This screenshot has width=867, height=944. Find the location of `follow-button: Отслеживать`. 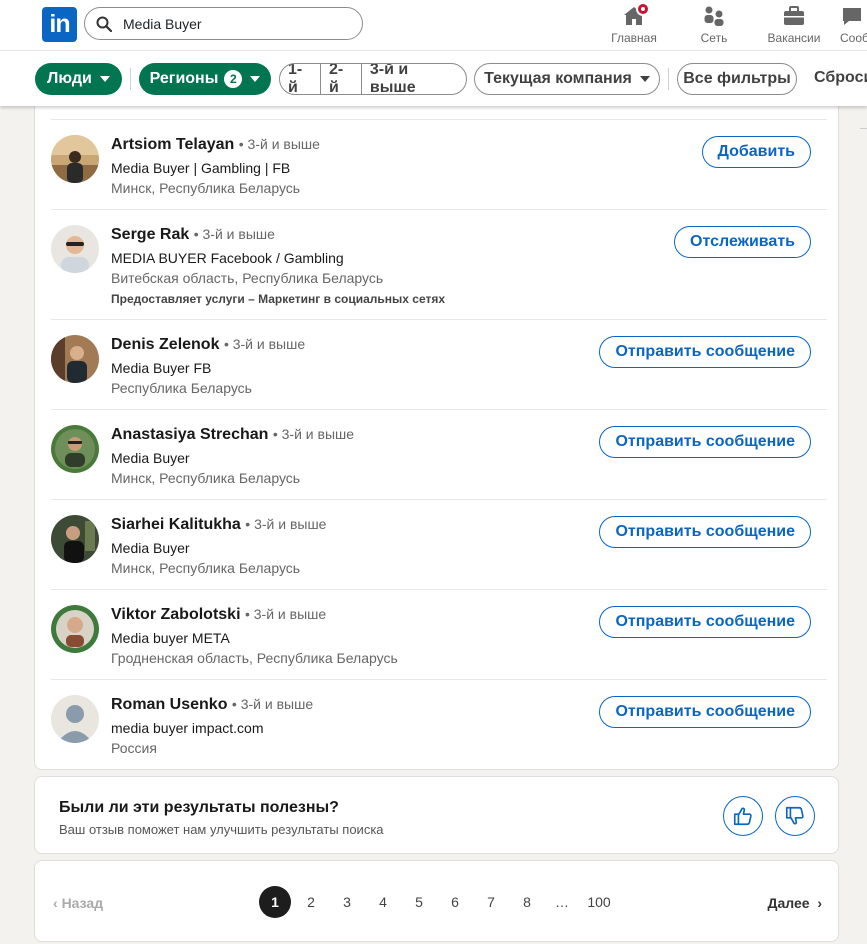

follow-button: Отслеживать is located at coordinates (742, 242).